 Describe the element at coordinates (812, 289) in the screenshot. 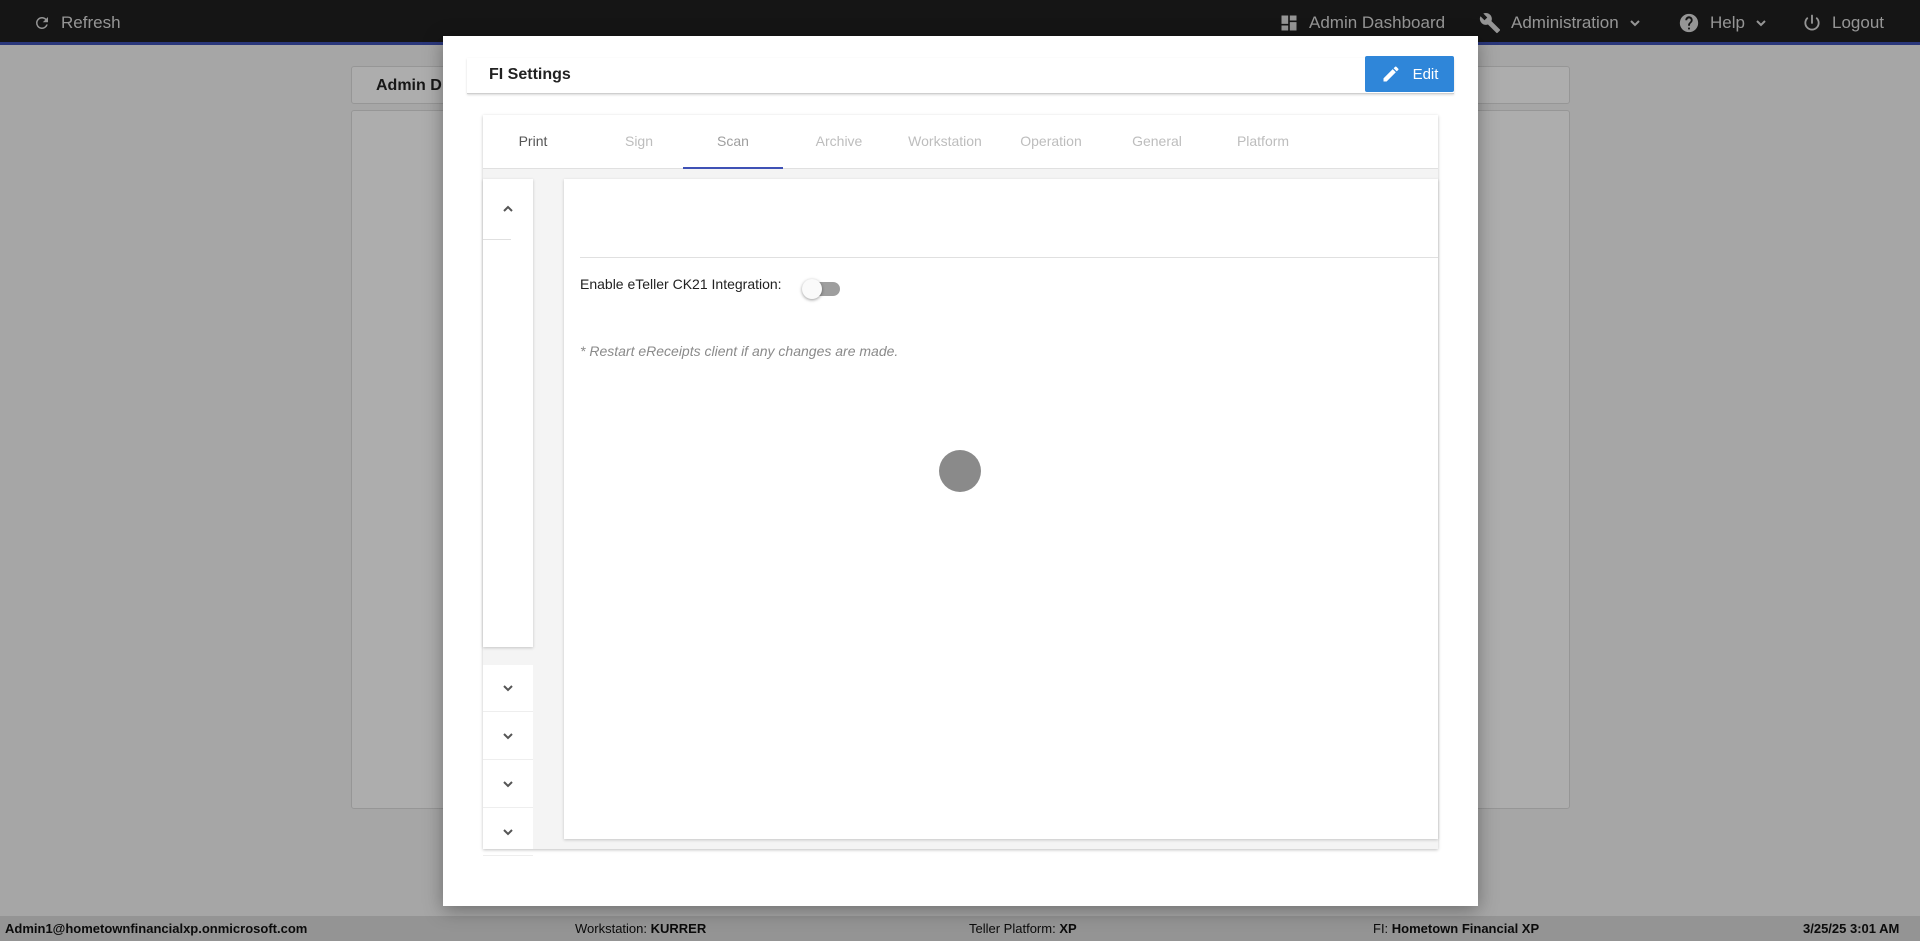

I see `toggle-knob` at that location.